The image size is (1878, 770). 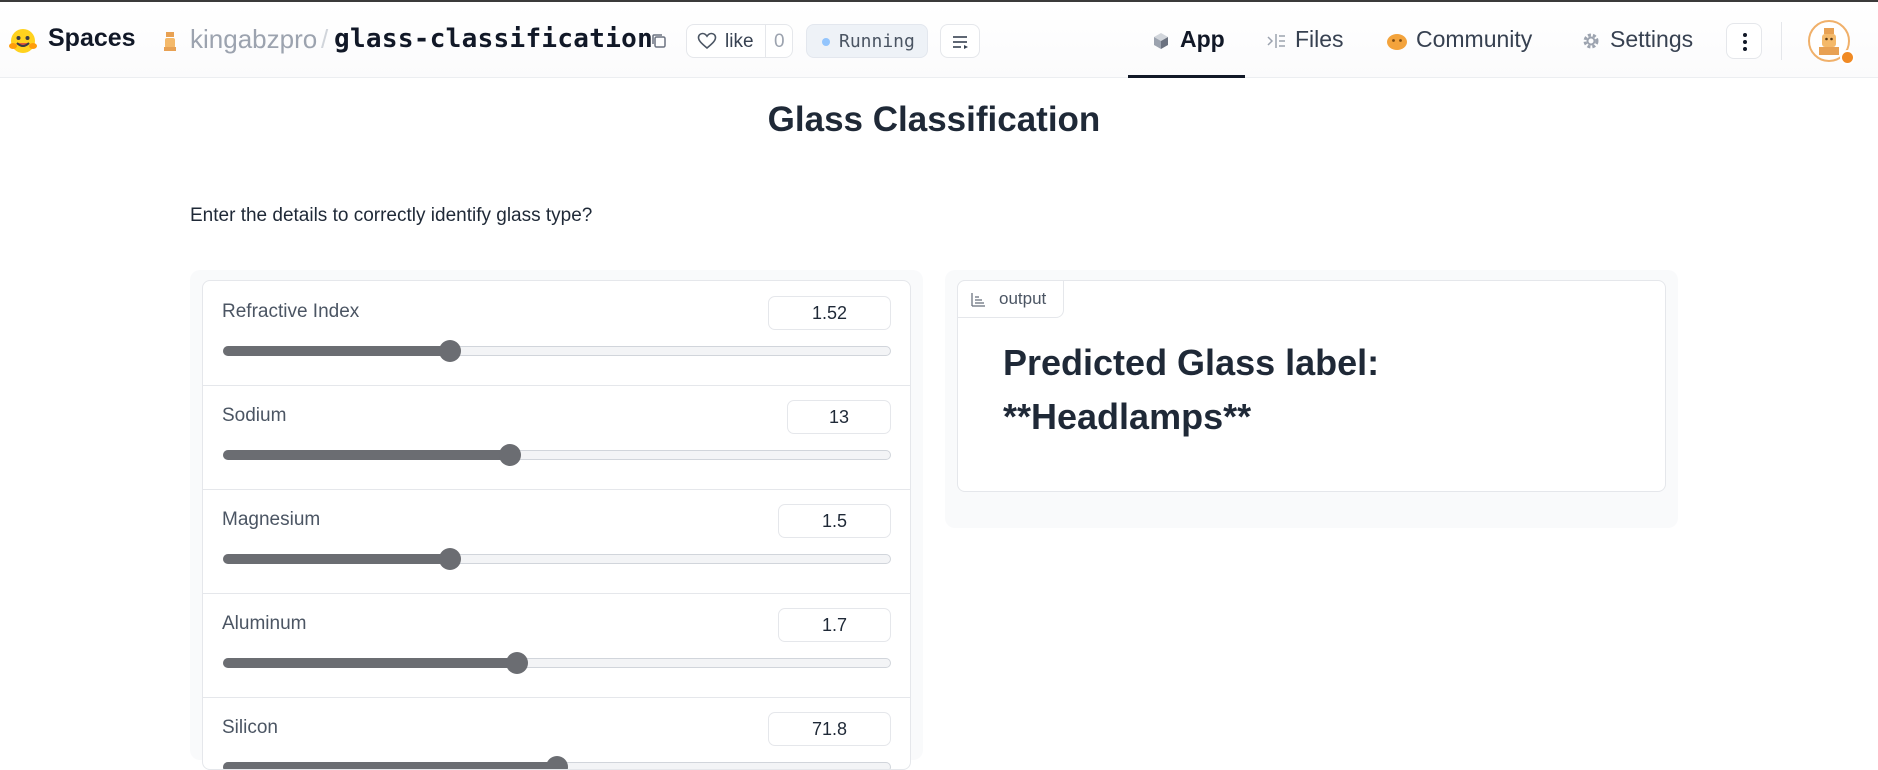 What do you see at coordinates (834, 521) in the screenshot?
I see `slider-number-input: 1.5` at bounding box center [834, 521].